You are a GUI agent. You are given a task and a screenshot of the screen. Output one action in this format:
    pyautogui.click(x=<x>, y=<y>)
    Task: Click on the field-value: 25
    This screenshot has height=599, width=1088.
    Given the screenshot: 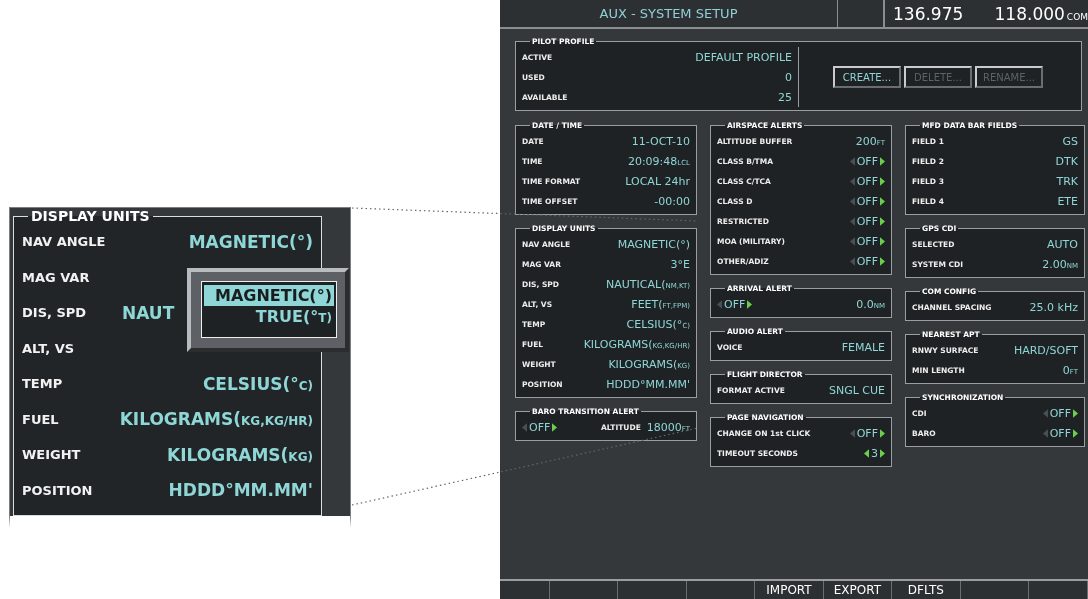 What is the action you would take?
    pyautogui.click(x=785, y=97)
    